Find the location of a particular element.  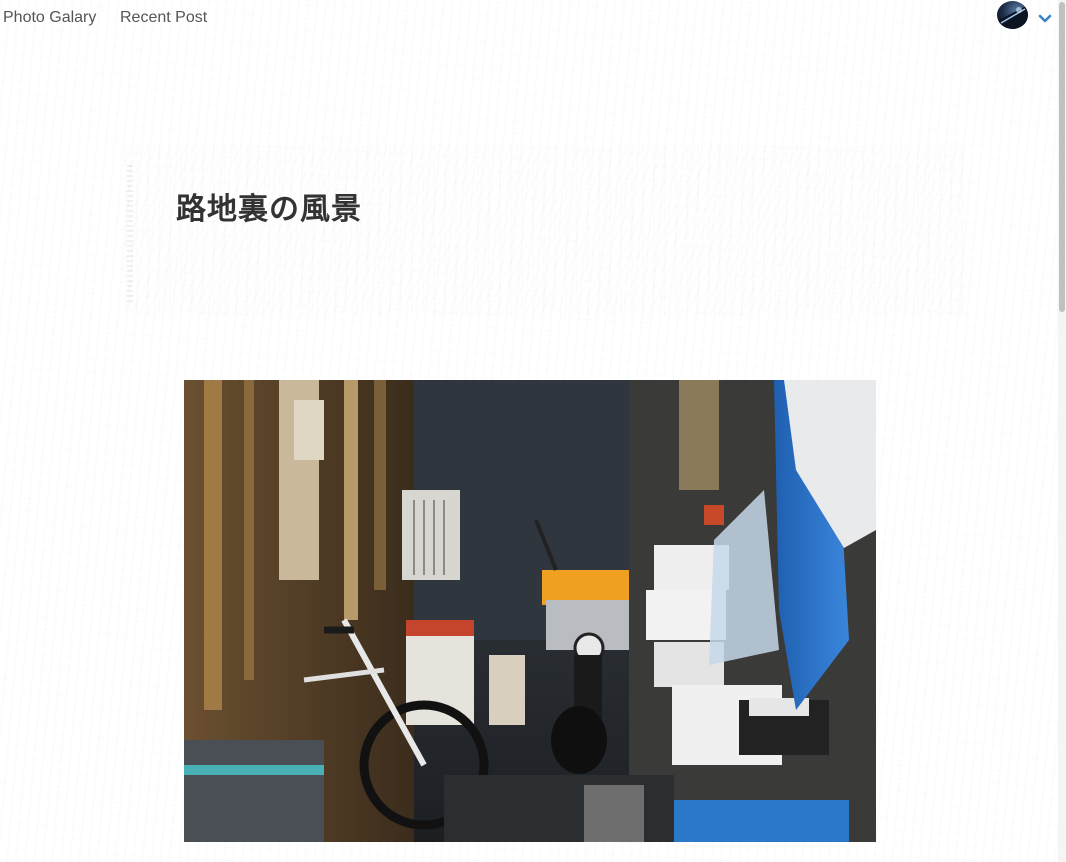

avatar-icon is located at coordinates (1012, 15).